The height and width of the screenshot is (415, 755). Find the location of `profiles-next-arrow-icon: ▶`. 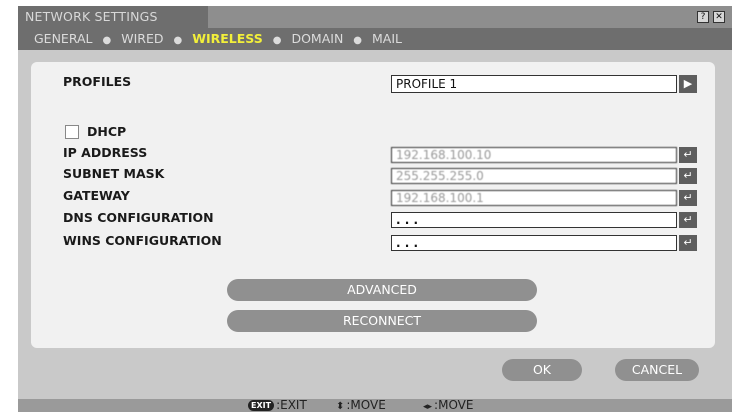

profiles-next-arrow-icon: ▶ is located at coordinates (688, 84).